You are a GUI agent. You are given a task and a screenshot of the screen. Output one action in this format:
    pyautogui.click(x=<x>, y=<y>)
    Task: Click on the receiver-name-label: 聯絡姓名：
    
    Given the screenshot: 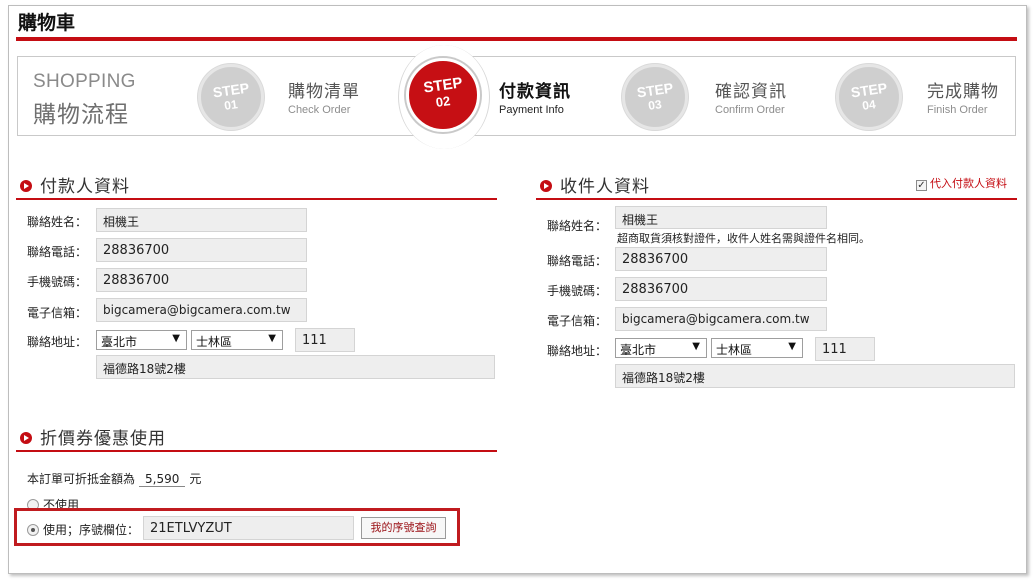 What is the action you would take?
    pyautogui.click(x=577, y=226)
    